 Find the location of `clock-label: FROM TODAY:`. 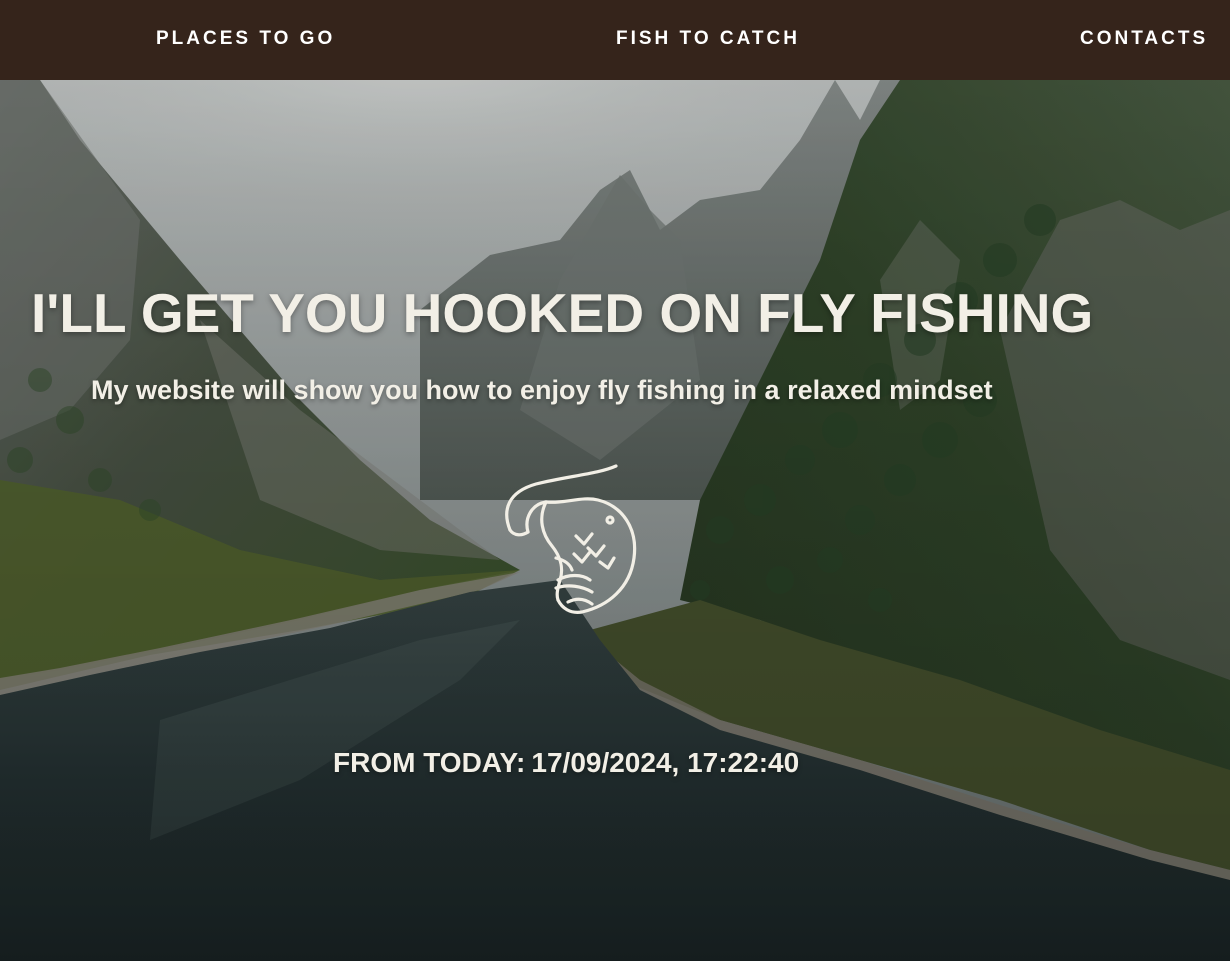

clock-label: FROM TODAY: is located at coordinates (429, 762).